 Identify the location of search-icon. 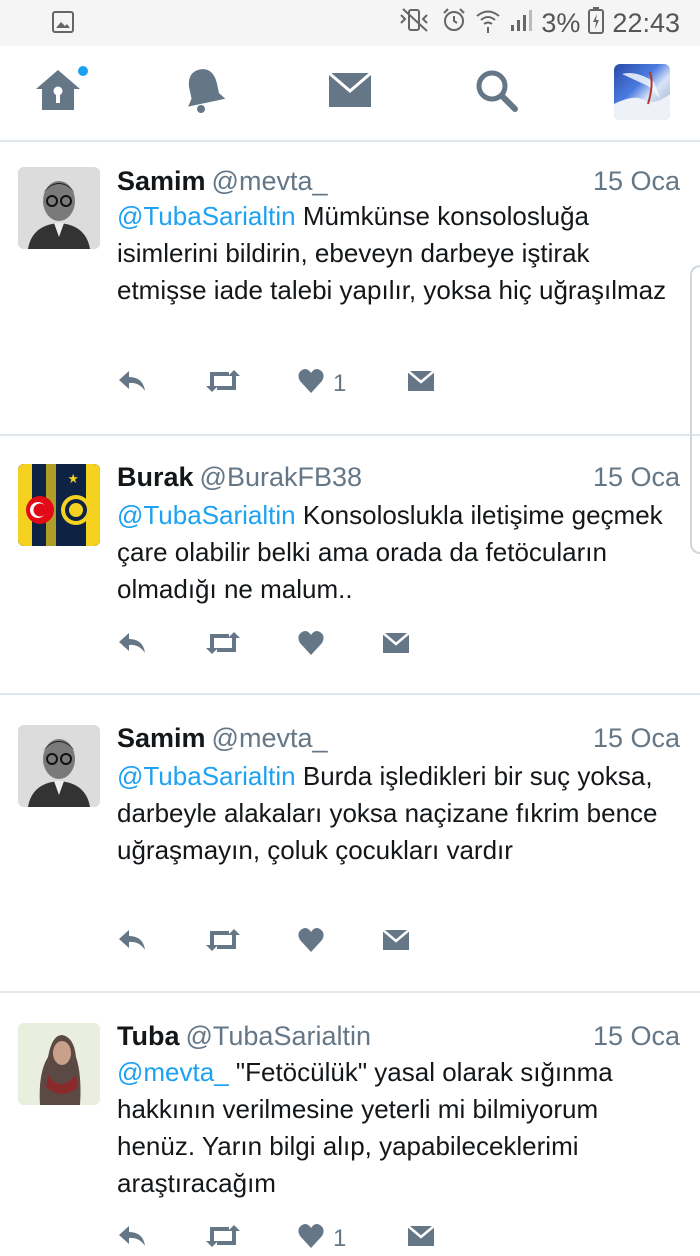
(496, 92).